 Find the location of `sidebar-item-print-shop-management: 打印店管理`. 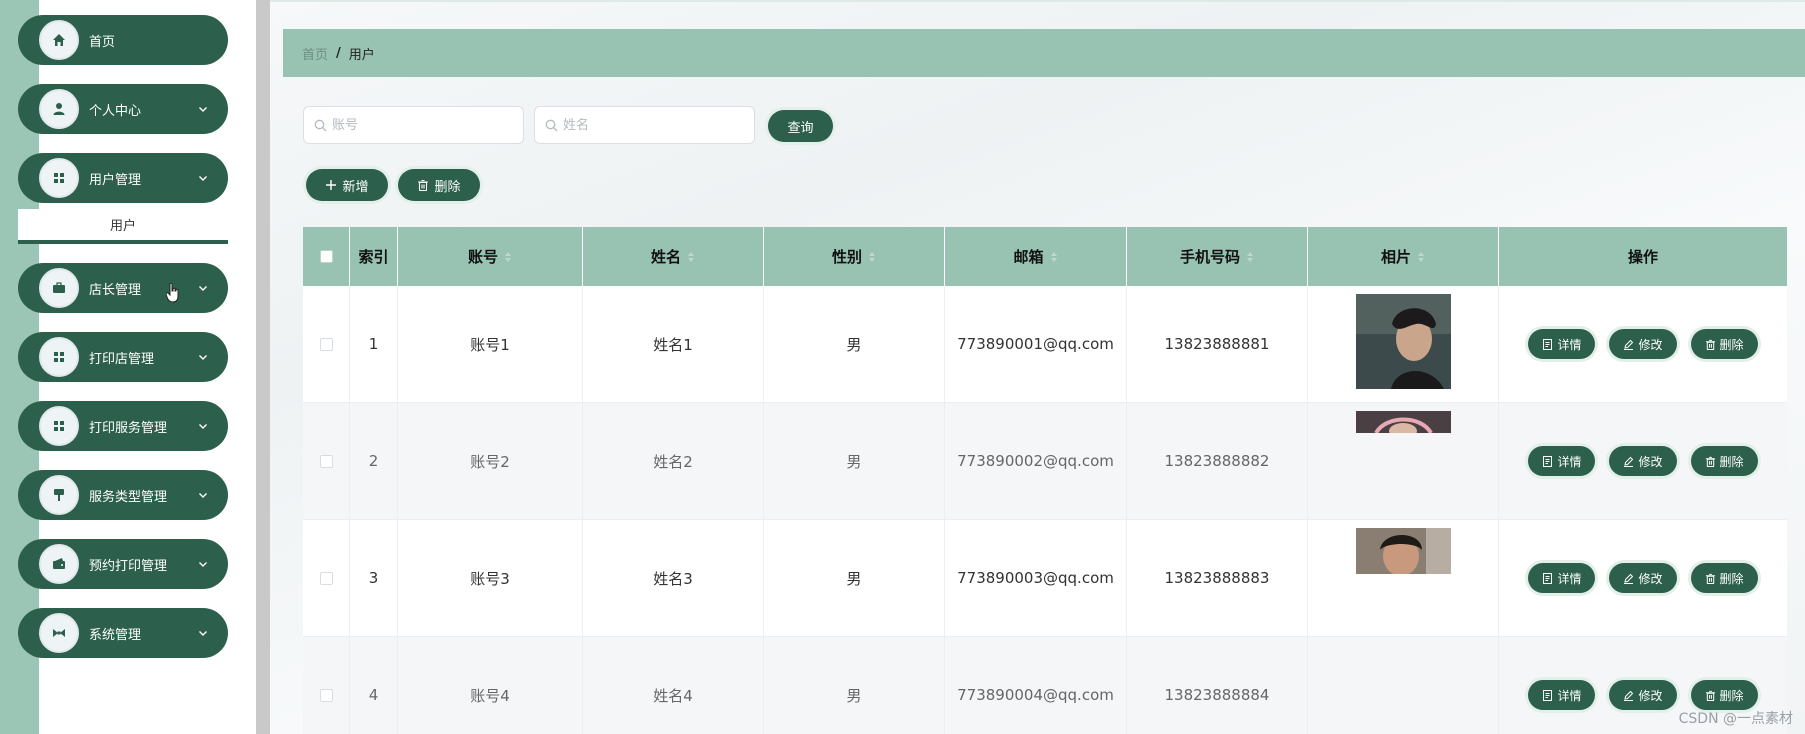

sidebar-item-print-shop-management: 打印店管理 is located at coordinates (123, 357).